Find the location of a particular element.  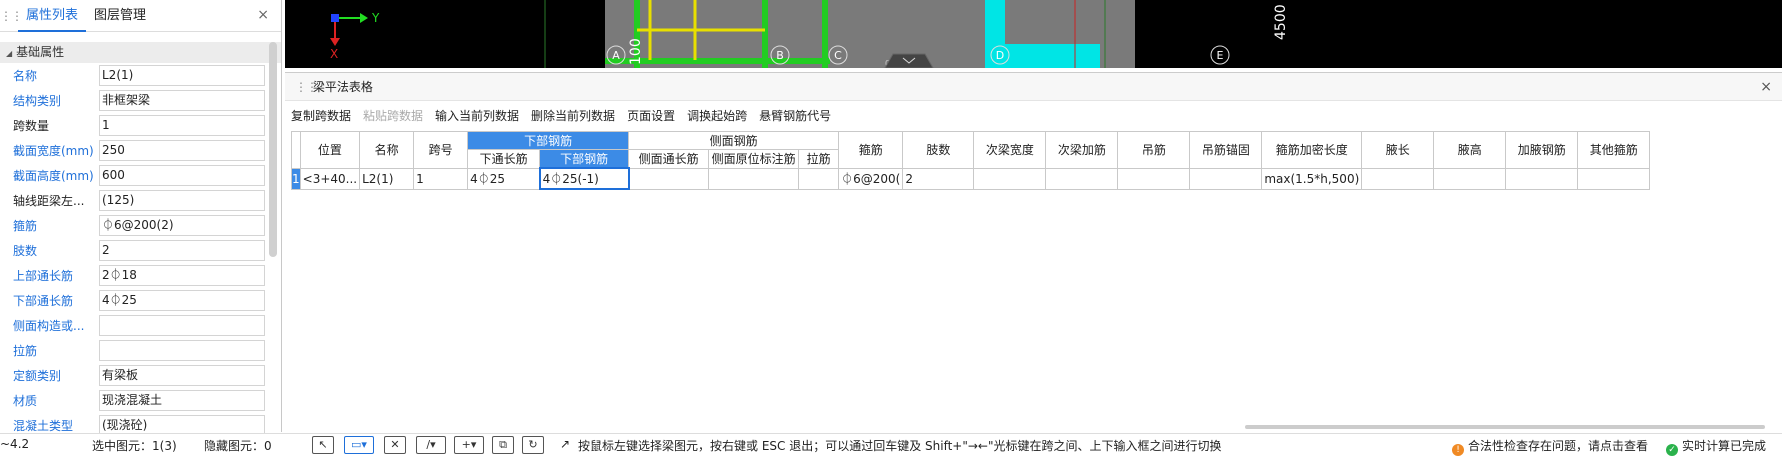

cell-hanger-anchor is located at coordinates (1226, 178).